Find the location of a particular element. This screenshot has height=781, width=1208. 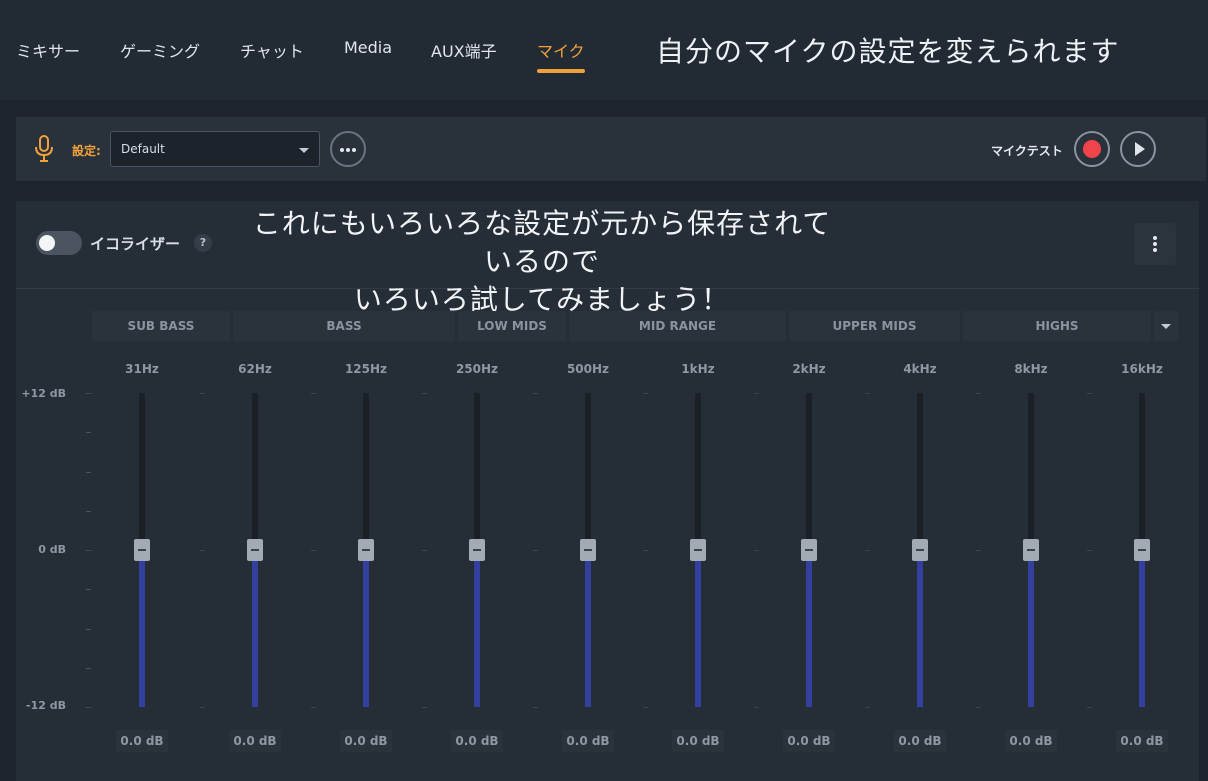

preset-label: 設定: is located at coordinates (86, 151).